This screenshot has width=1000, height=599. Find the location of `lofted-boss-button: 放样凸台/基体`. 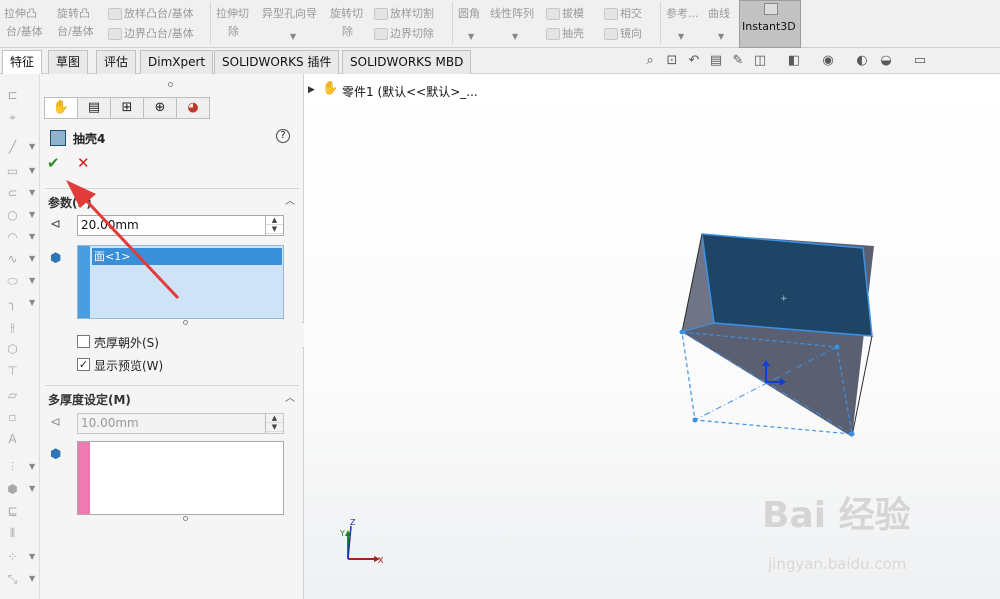

lofted-boss-button: 放样凸台/基体 is located at coordinates (151, 14).